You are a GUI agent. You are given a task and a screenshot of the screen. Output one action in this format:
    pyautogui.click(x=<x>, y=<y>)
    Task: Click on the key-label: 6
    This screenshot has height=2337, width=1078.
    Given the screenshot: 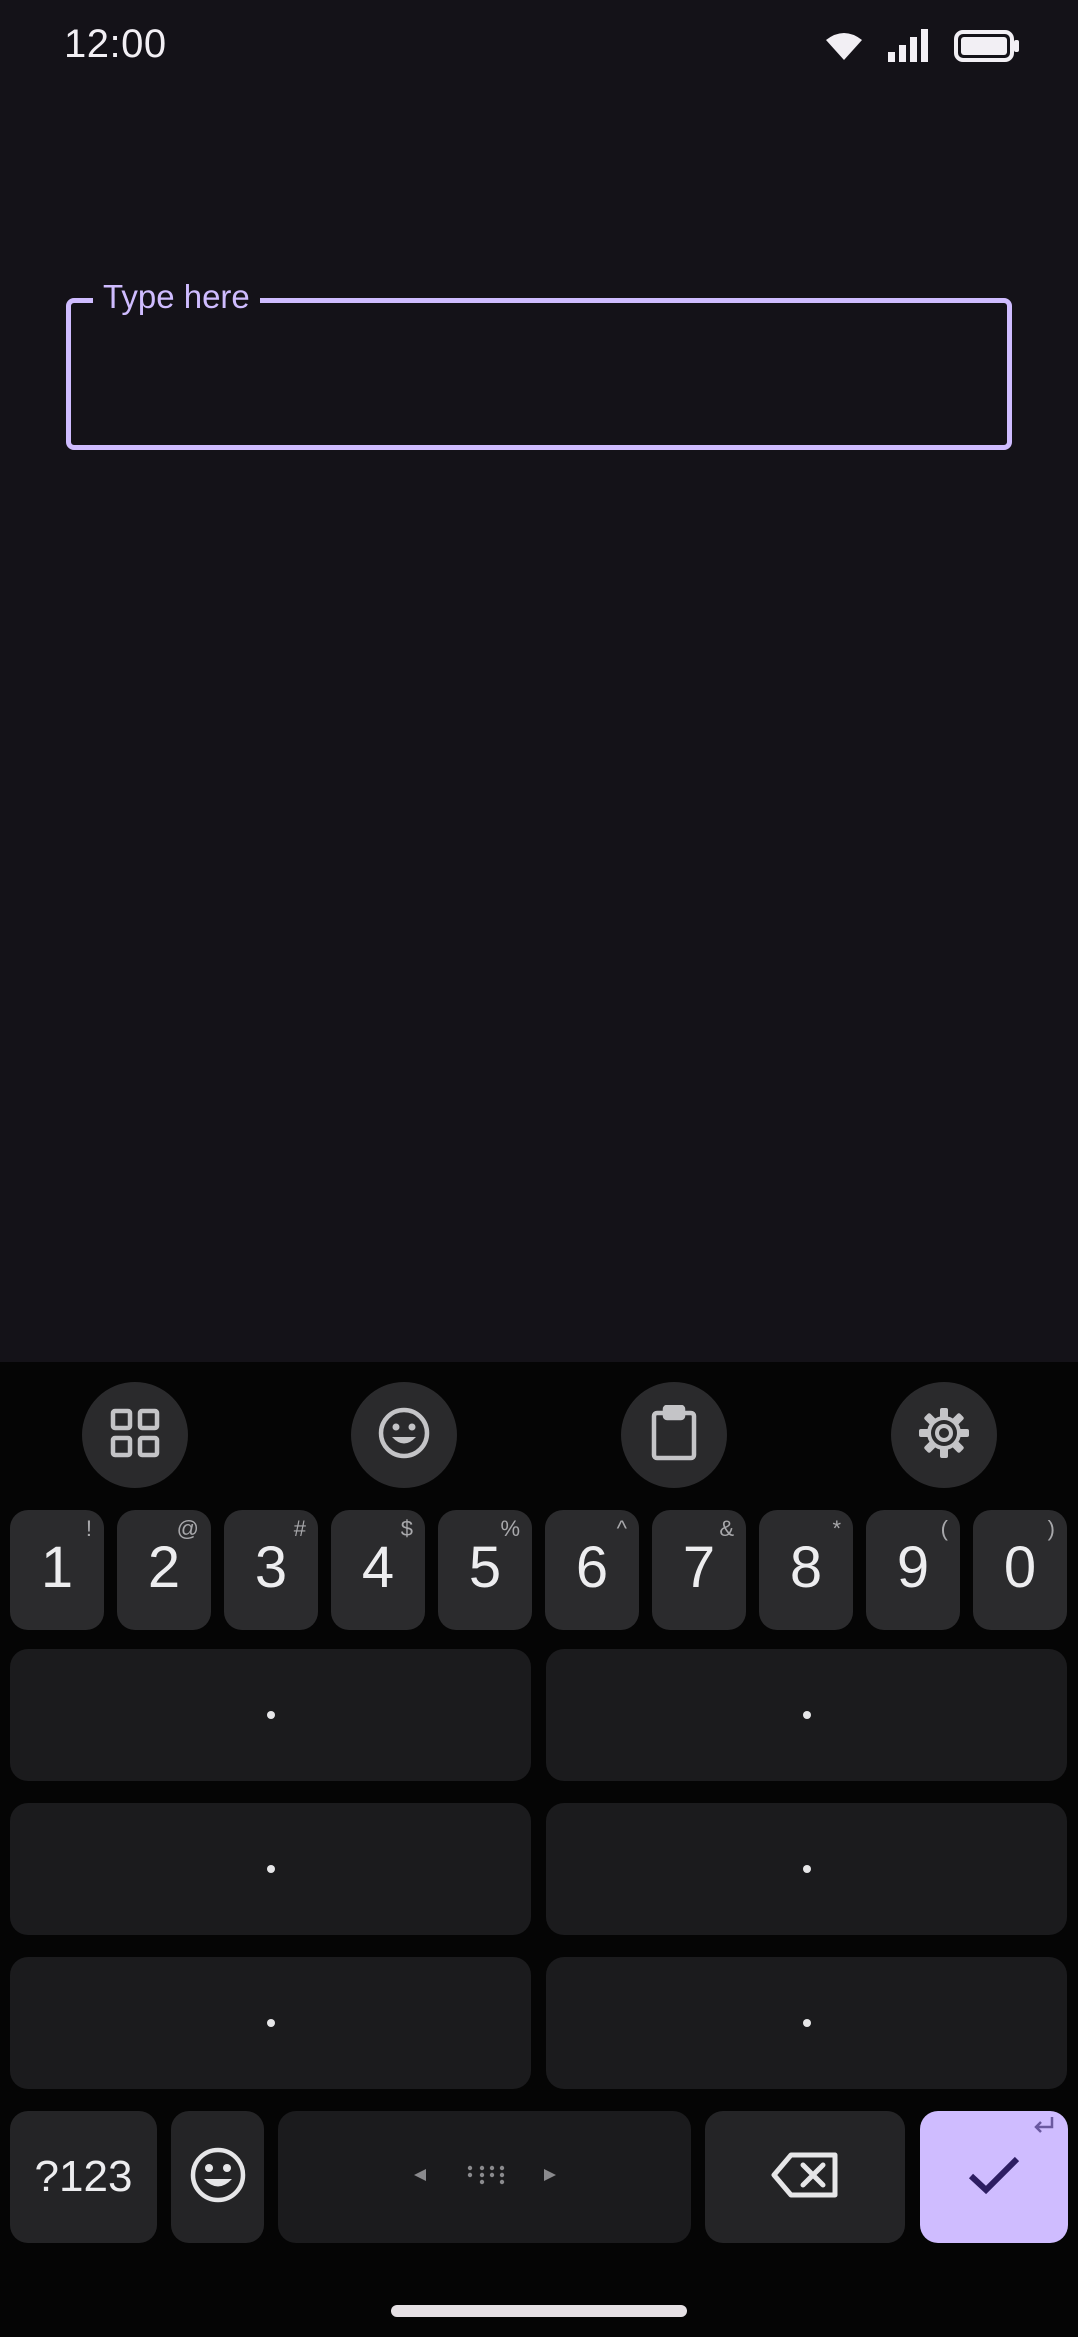 What is the action you would take?
    pyautogui.click(x=592, y=1567)
    